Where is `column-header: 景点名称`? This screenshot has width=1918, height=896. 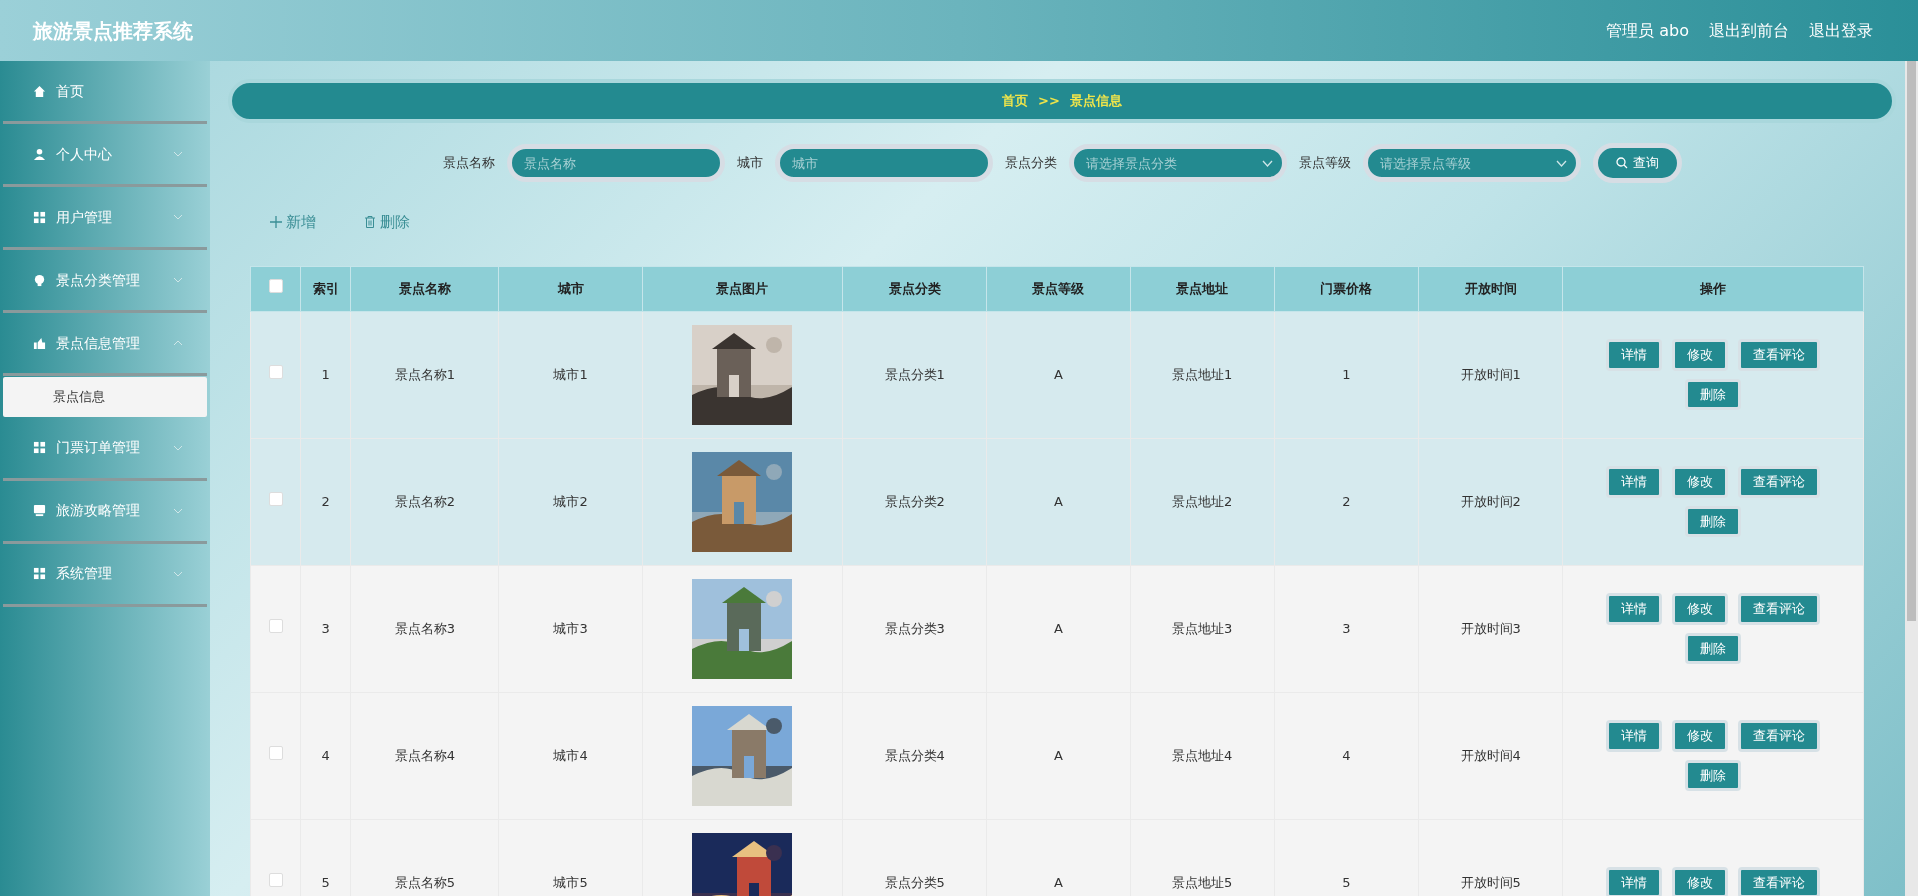
column-header: 景点名称 is located at coordinates (424, 288).